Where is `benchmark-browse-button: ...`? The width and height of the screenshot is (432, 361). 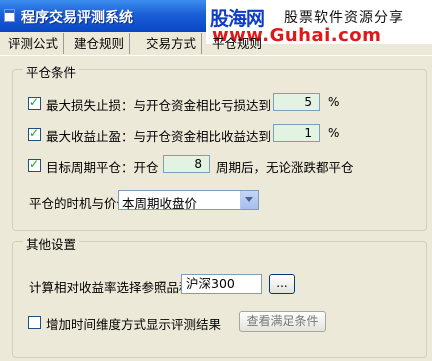
benchmark-browse-button: ... is located at coordinates (282, 284).